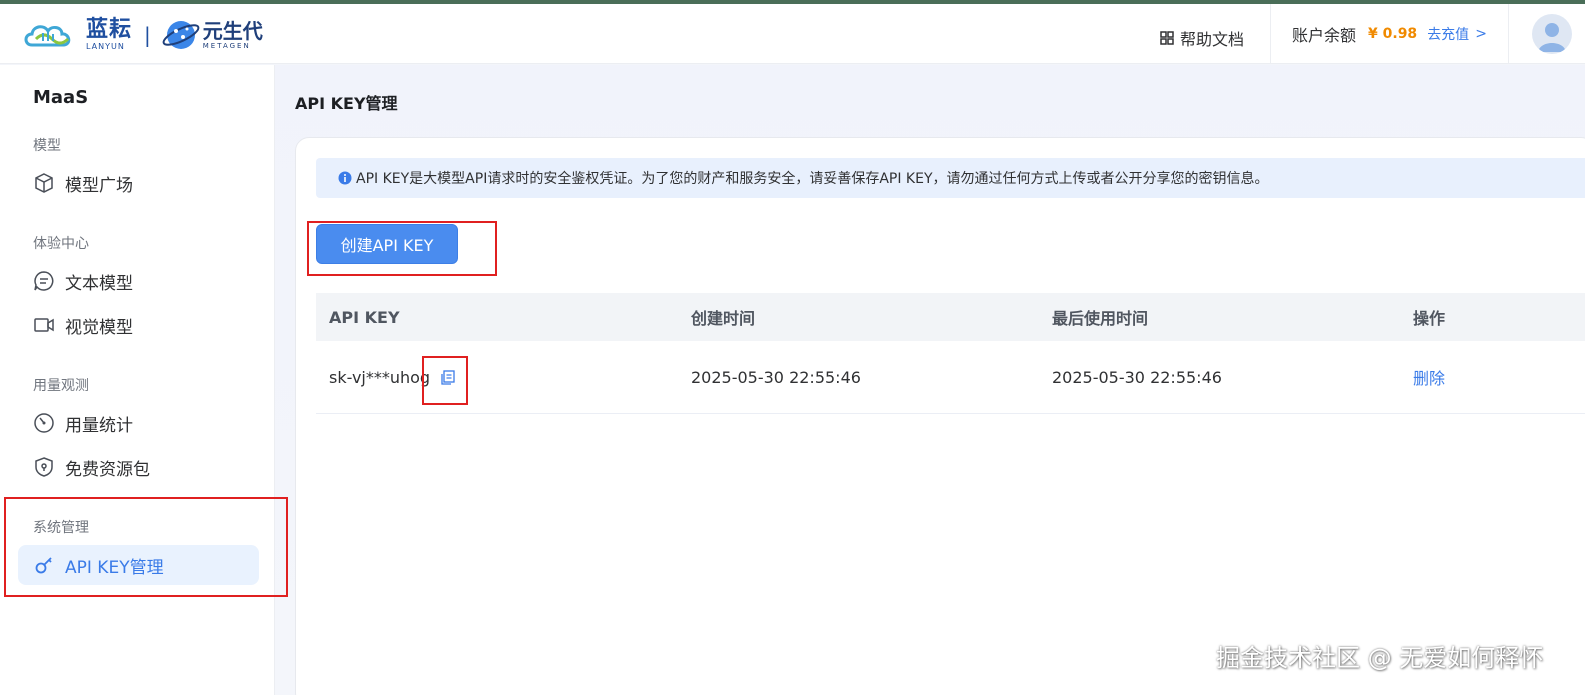  Describe the element at coordinates (1393, 34) in the screenshot. I see `balance-amount: ¥ 0.98` at that location.